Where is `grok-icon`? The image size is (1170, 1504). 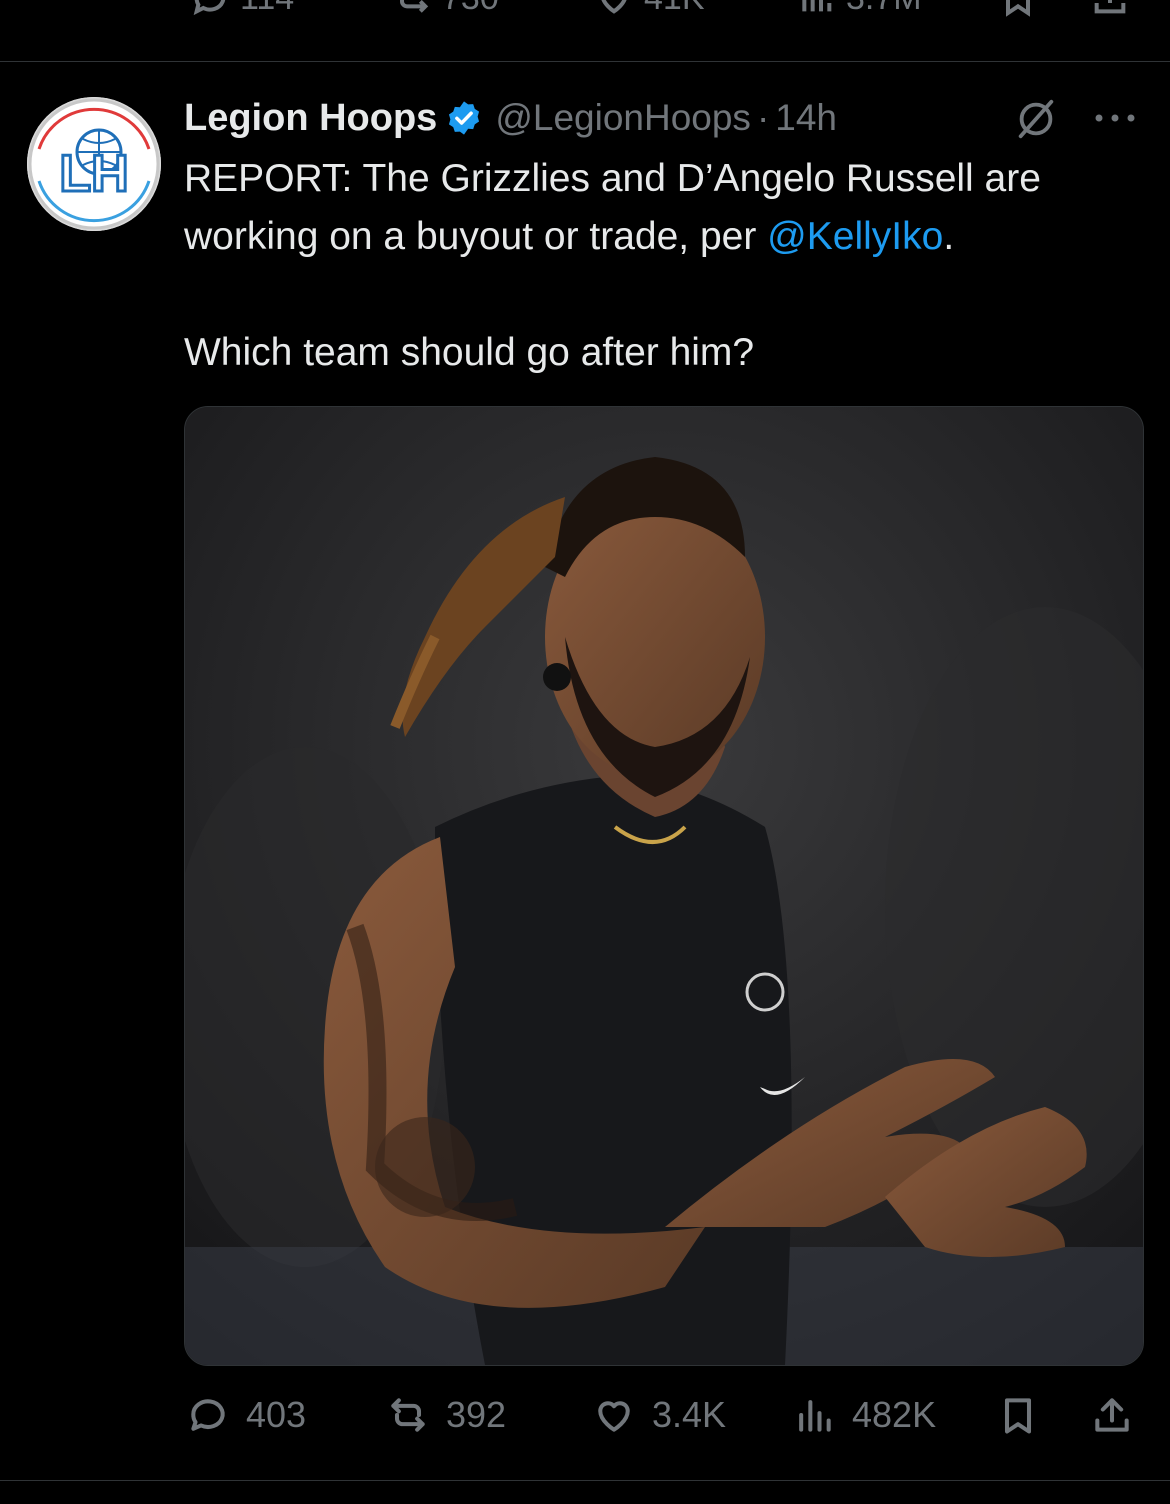
grok-icon is located at coordinates (1036, 119).